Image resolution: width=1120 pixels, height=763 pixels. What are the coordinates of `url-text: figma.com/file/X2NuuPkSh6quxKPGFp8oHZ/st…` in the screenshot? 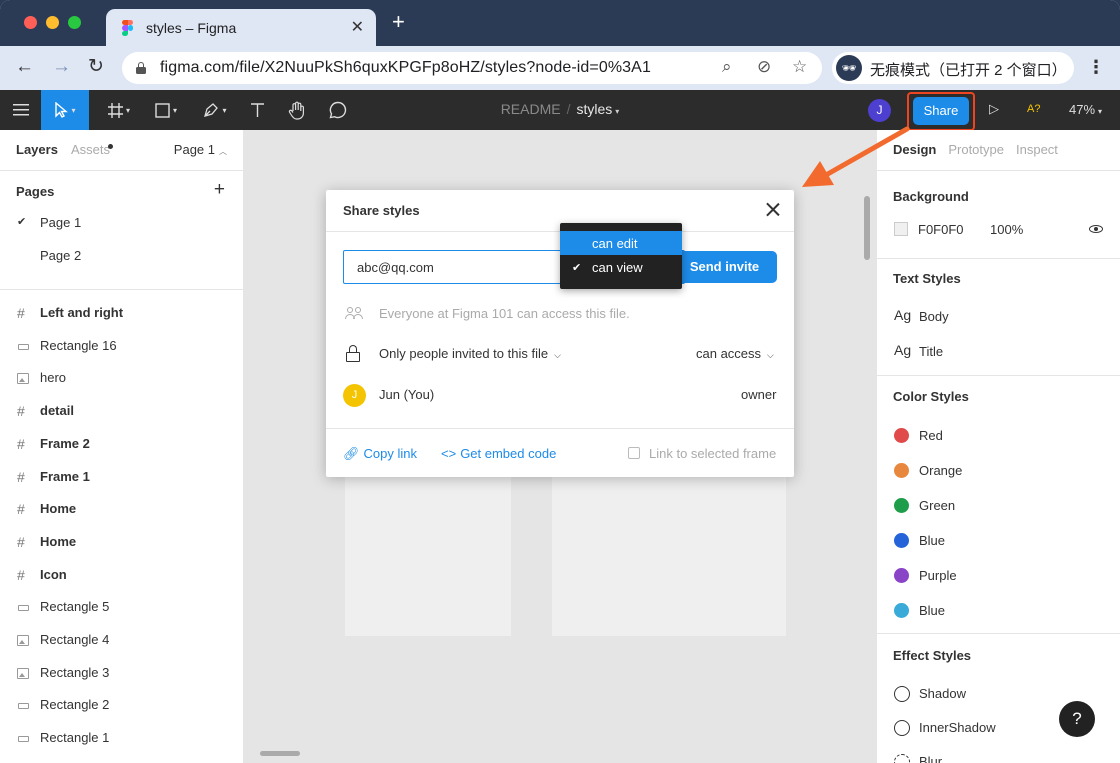 It's located at (405, 68).